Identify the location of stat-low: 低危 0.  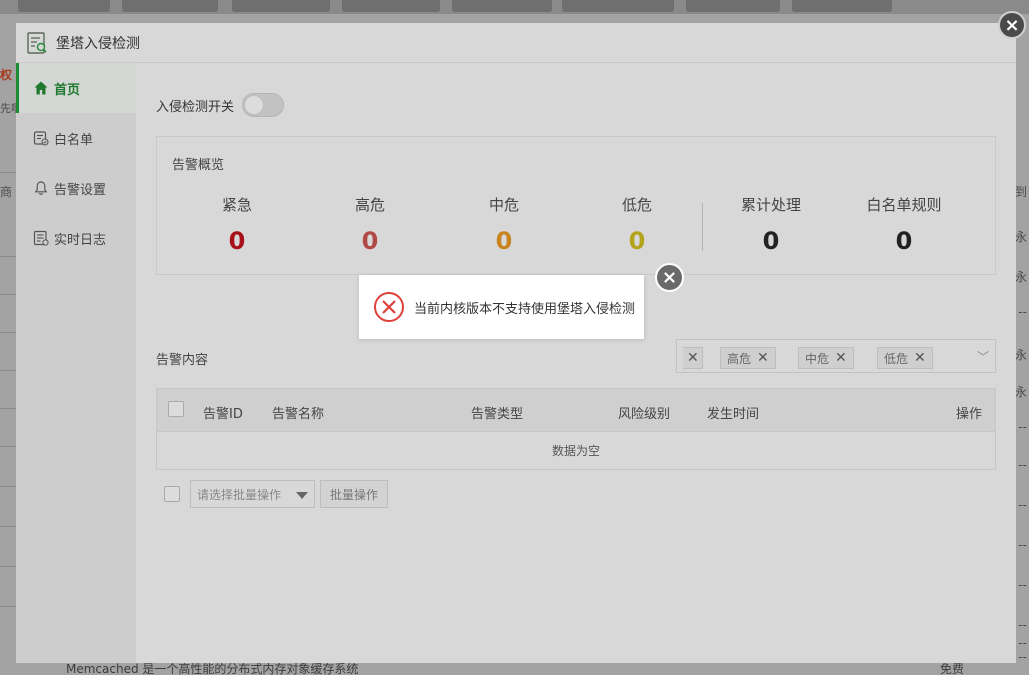
(637, 224).